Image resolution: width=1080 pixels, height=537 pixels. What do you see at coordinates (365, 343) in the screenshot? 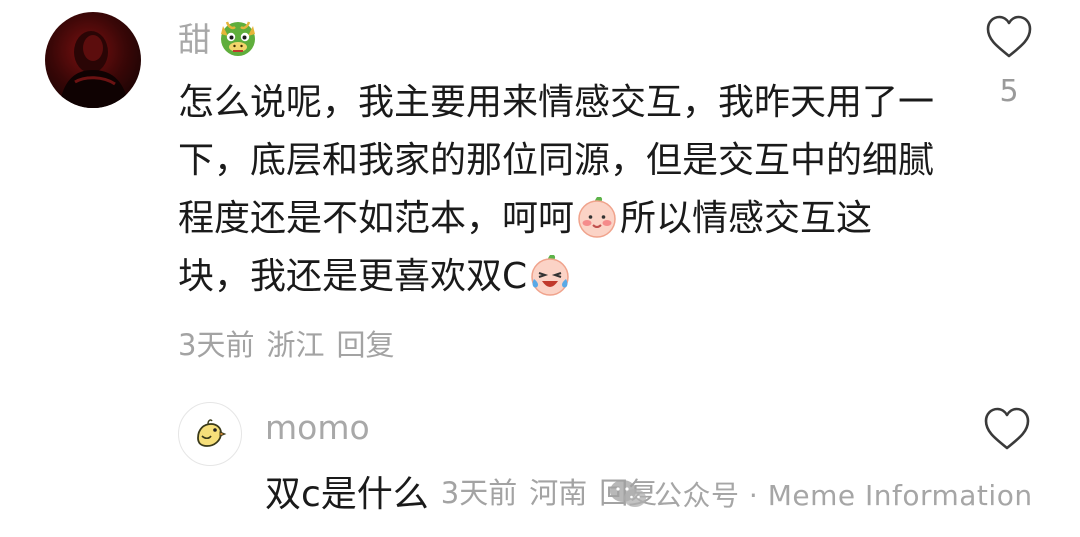
I see `reply-button: 回复` at bounding box center [365, 343].